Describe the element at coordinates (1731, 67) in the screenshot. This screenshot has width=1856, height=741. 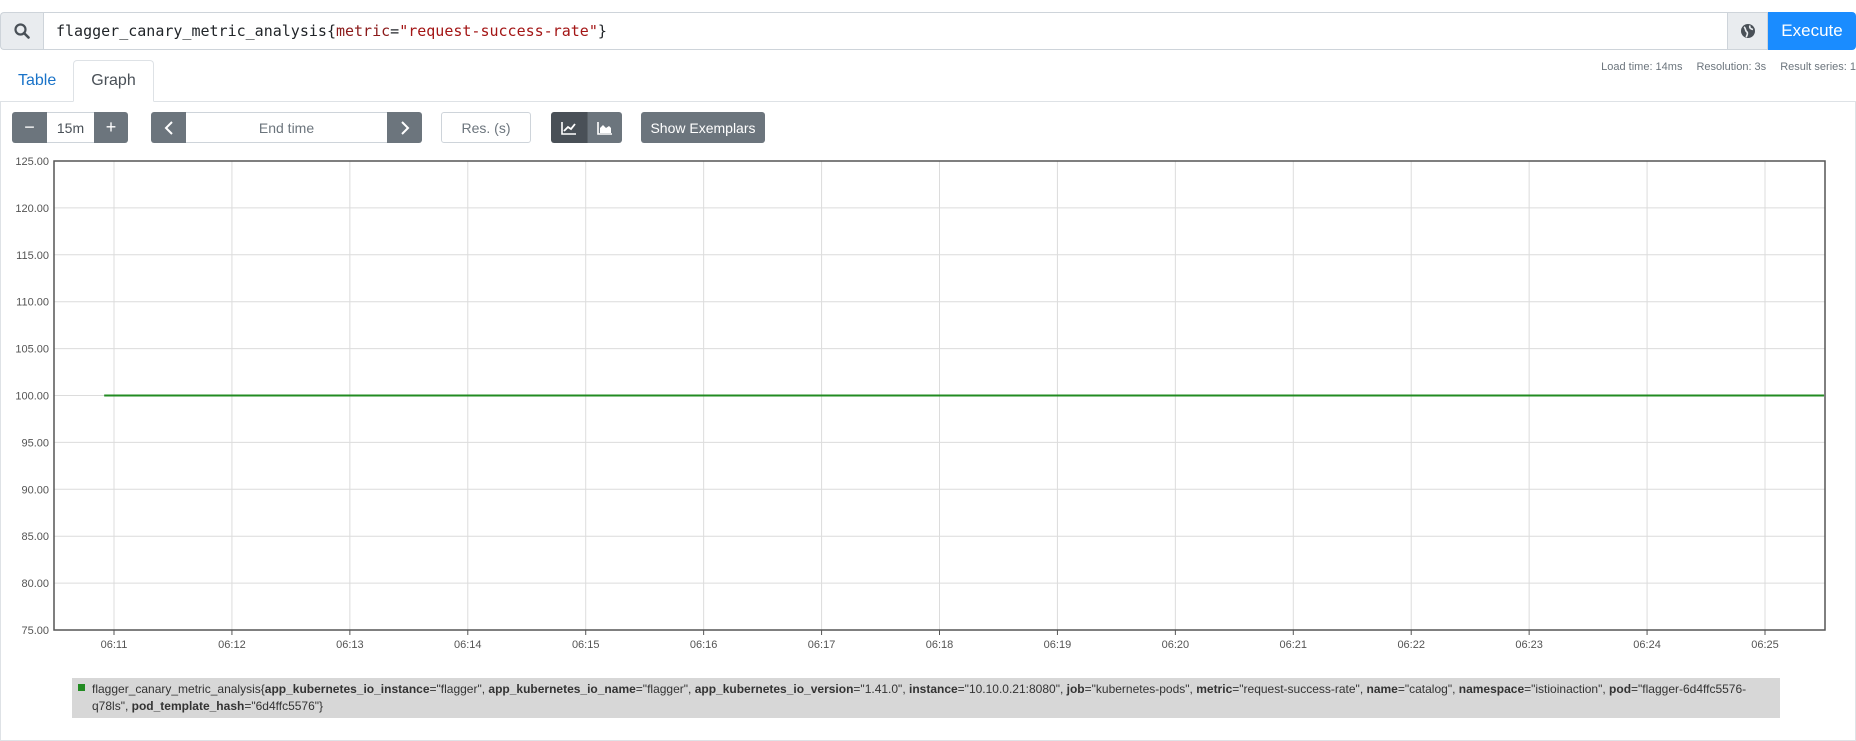
I see `resolution: Resolution: 3s` at that location.